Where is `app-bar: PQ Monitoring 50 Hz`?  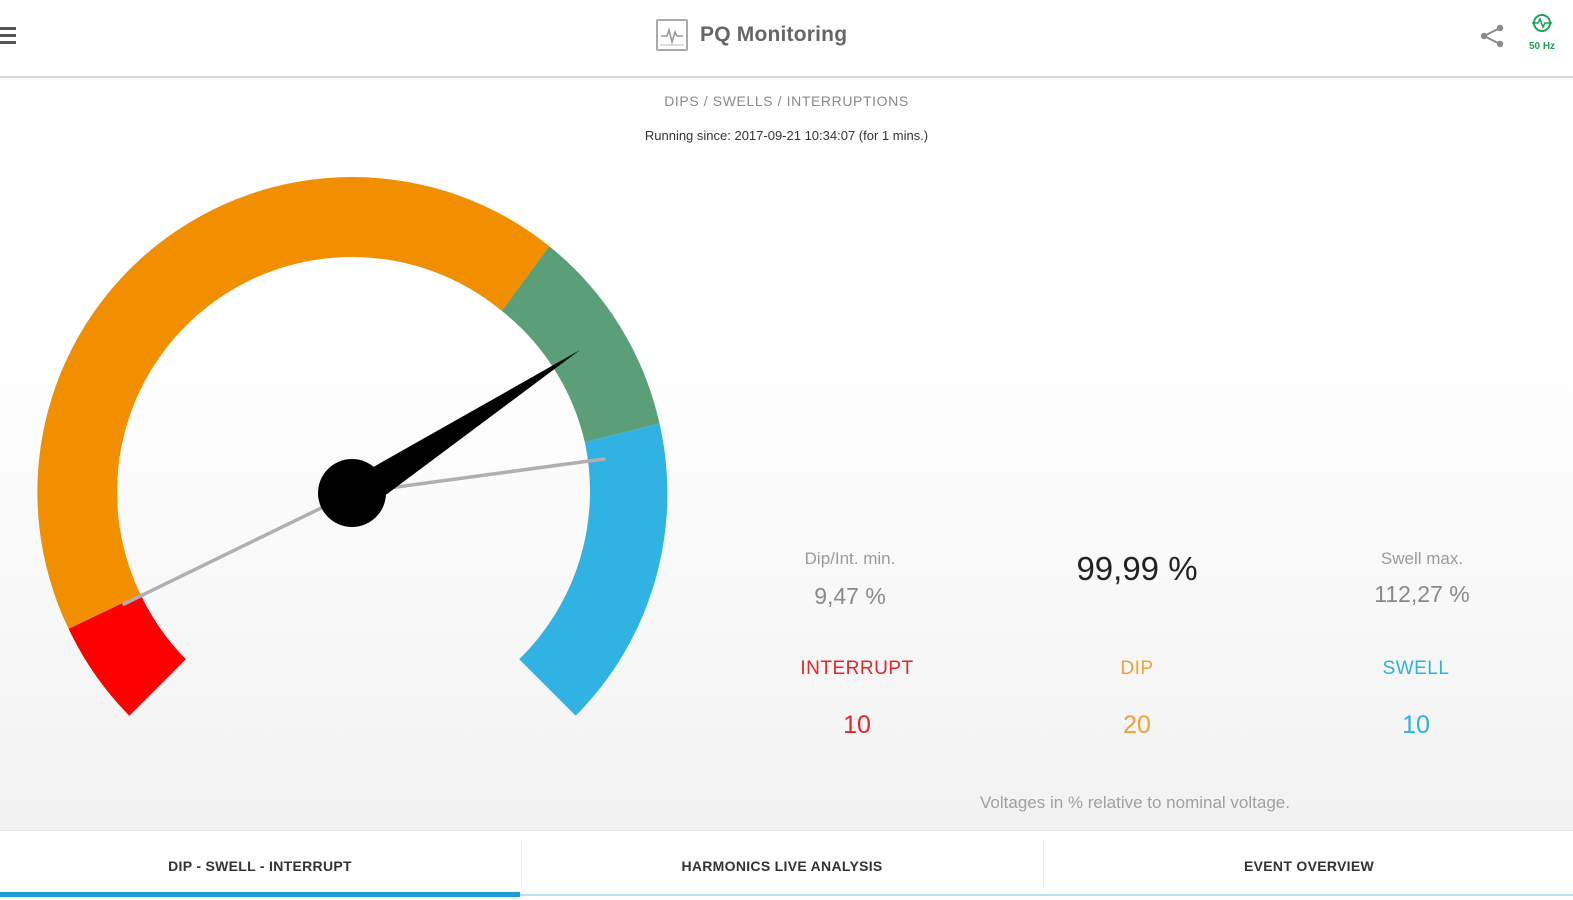 app-bar: PQ Monitoring 50 Hz is located at coordinates (786, 39).